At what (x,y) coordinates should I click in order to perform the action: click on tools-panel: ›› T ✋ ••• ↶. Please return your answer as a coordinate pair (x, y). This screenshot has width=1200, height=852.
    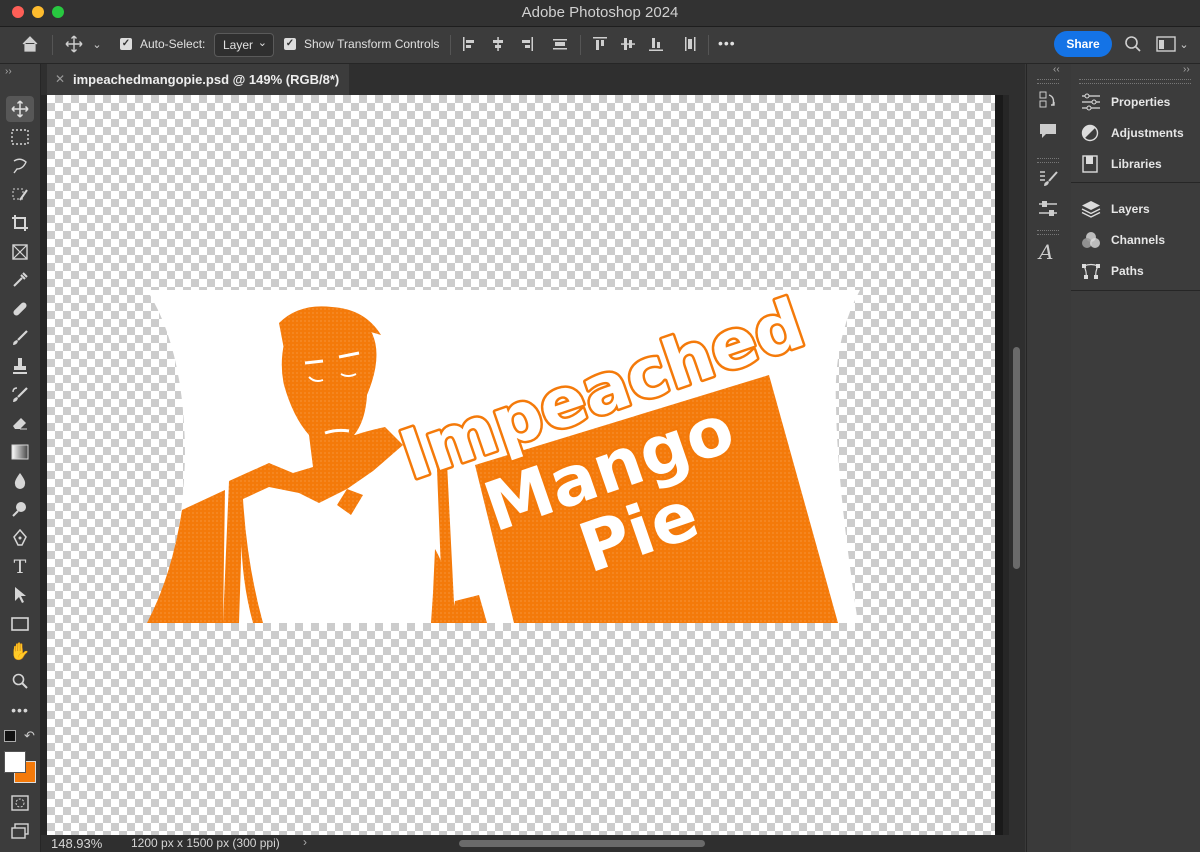
    Looking at the image, I should click on (20, 458).